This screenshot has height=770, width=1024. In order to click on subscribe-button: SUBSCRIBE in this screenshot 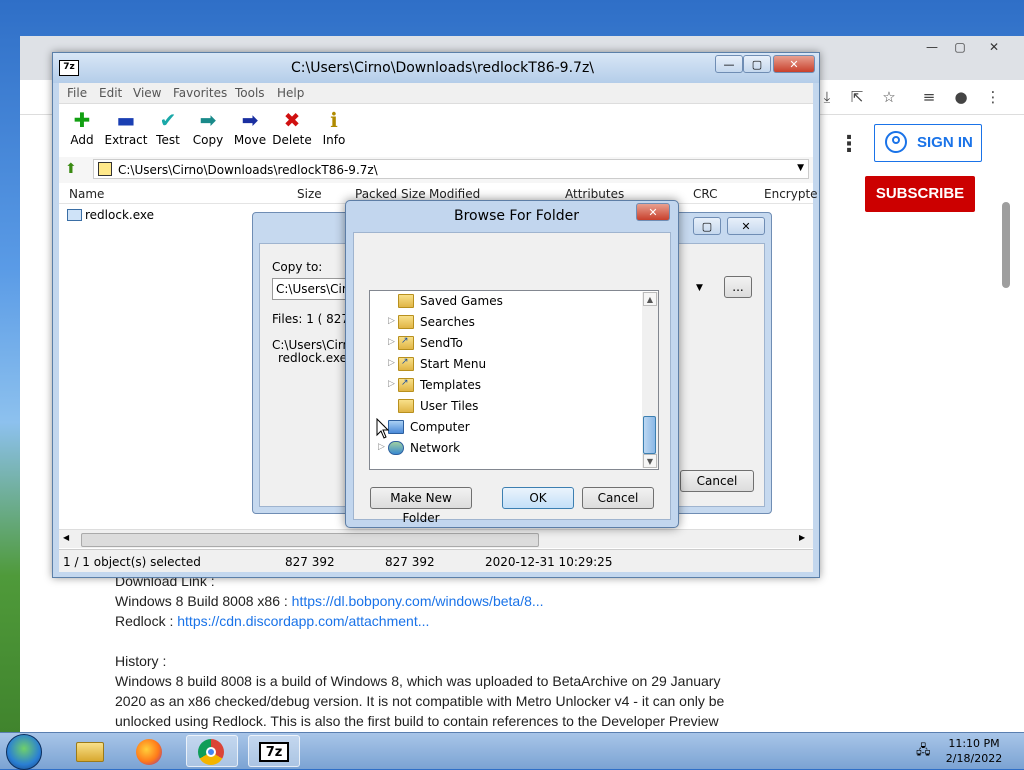, I will do `click(920, 194)`.